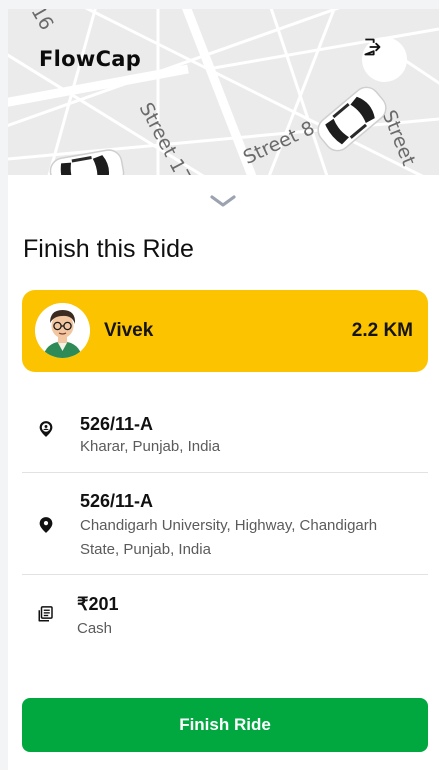  Describe the element at coordinates (98, 604) in the screenshot. I see `fare-amount: ₹201` at that location.